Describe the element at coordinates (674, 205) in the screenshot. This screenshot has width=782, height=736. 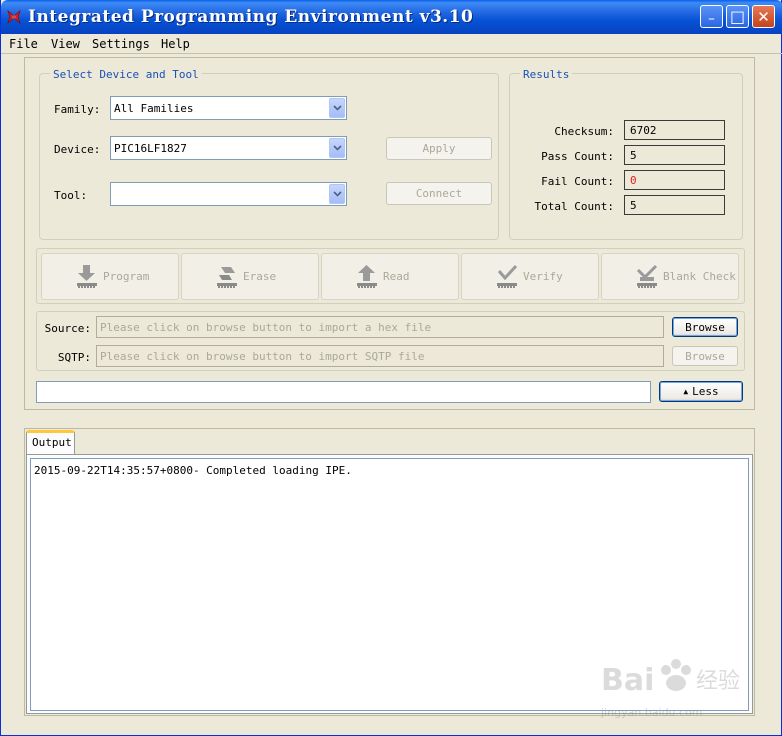
I see `total-count-value: 5` at that location.